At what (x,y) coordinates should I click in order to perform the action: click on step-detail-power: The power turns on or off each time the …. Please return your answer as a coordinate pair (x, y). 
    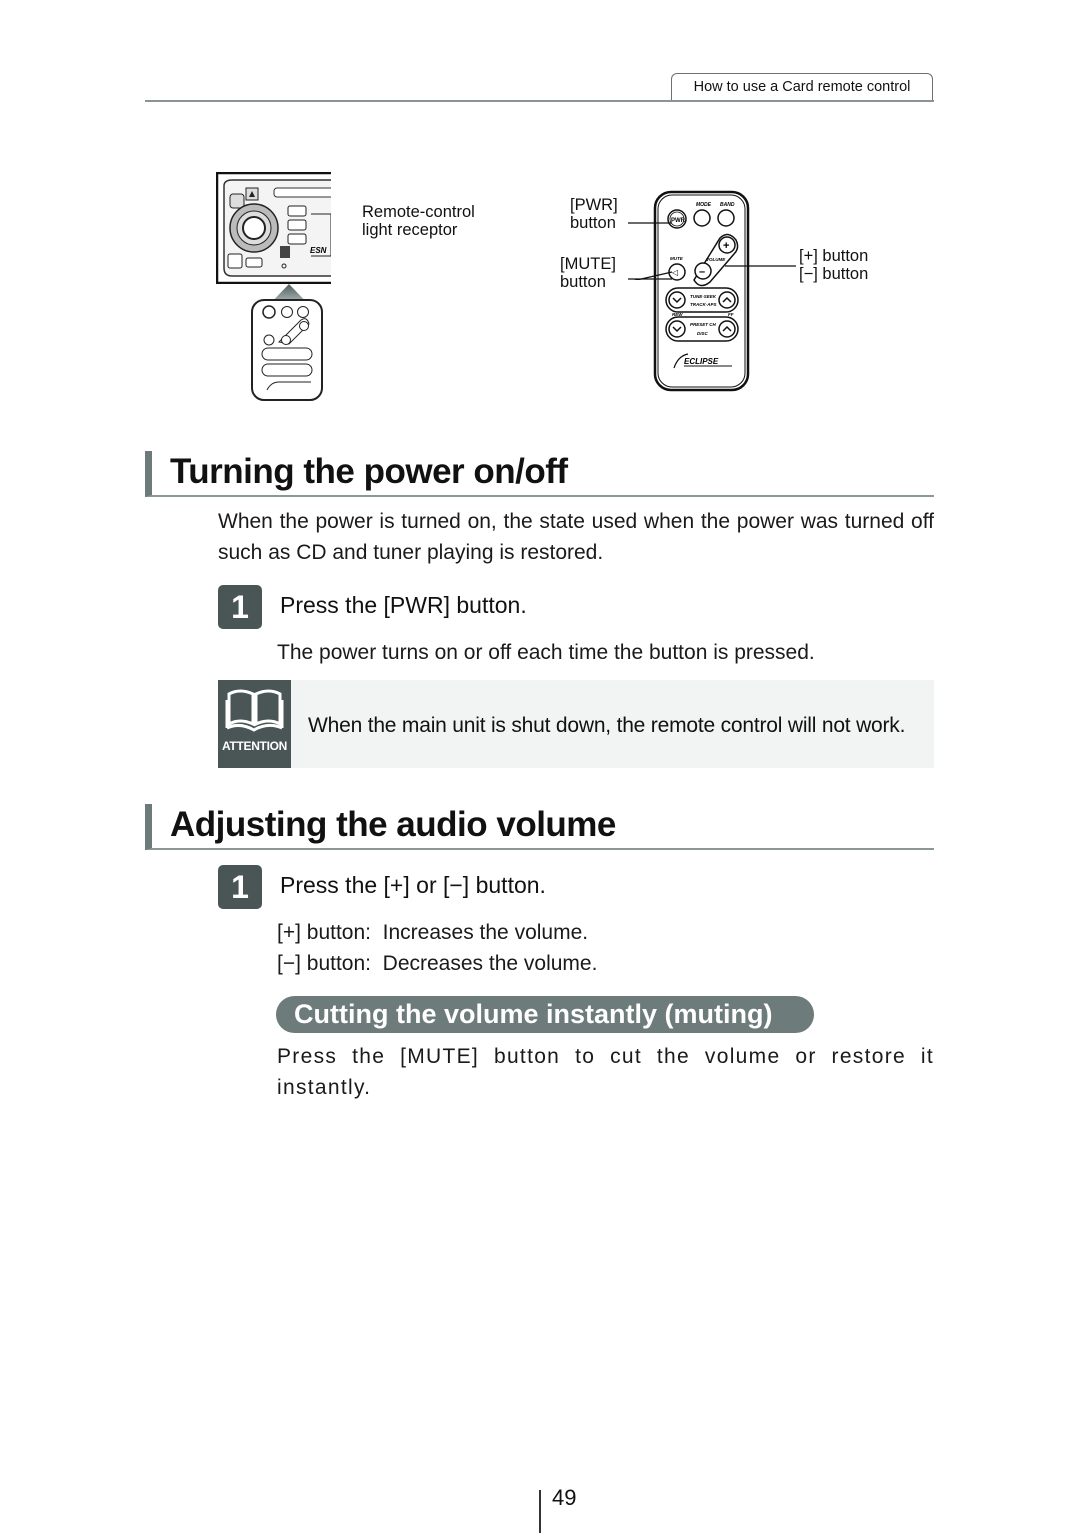
    Looking at the image, I should click on (546, 652).